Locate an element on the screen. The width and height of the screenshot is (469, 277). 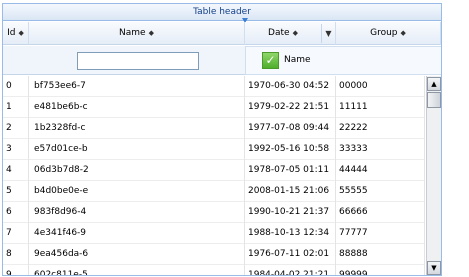
cell-name: 983f8d96-4 is located at coordinates (137, 212).